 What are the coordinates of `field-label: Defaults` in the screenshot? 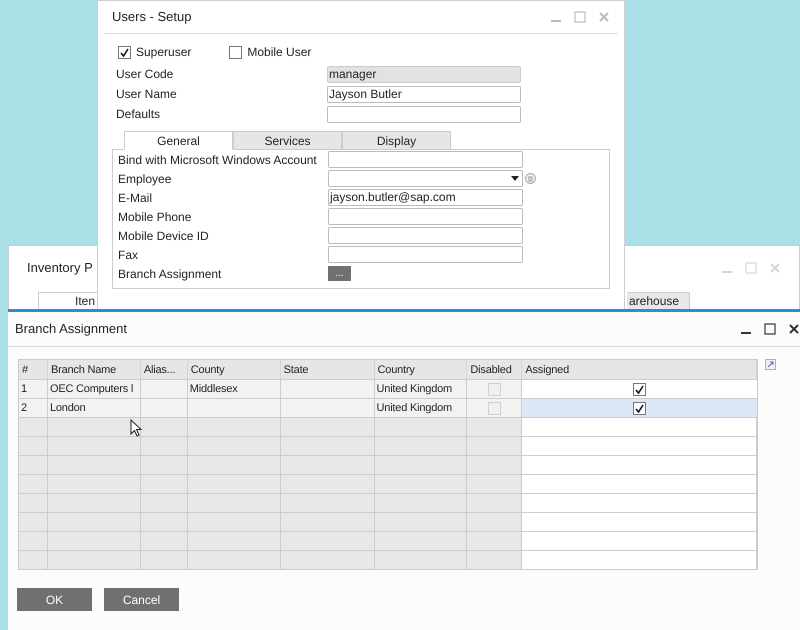 It's located at (139, 114).